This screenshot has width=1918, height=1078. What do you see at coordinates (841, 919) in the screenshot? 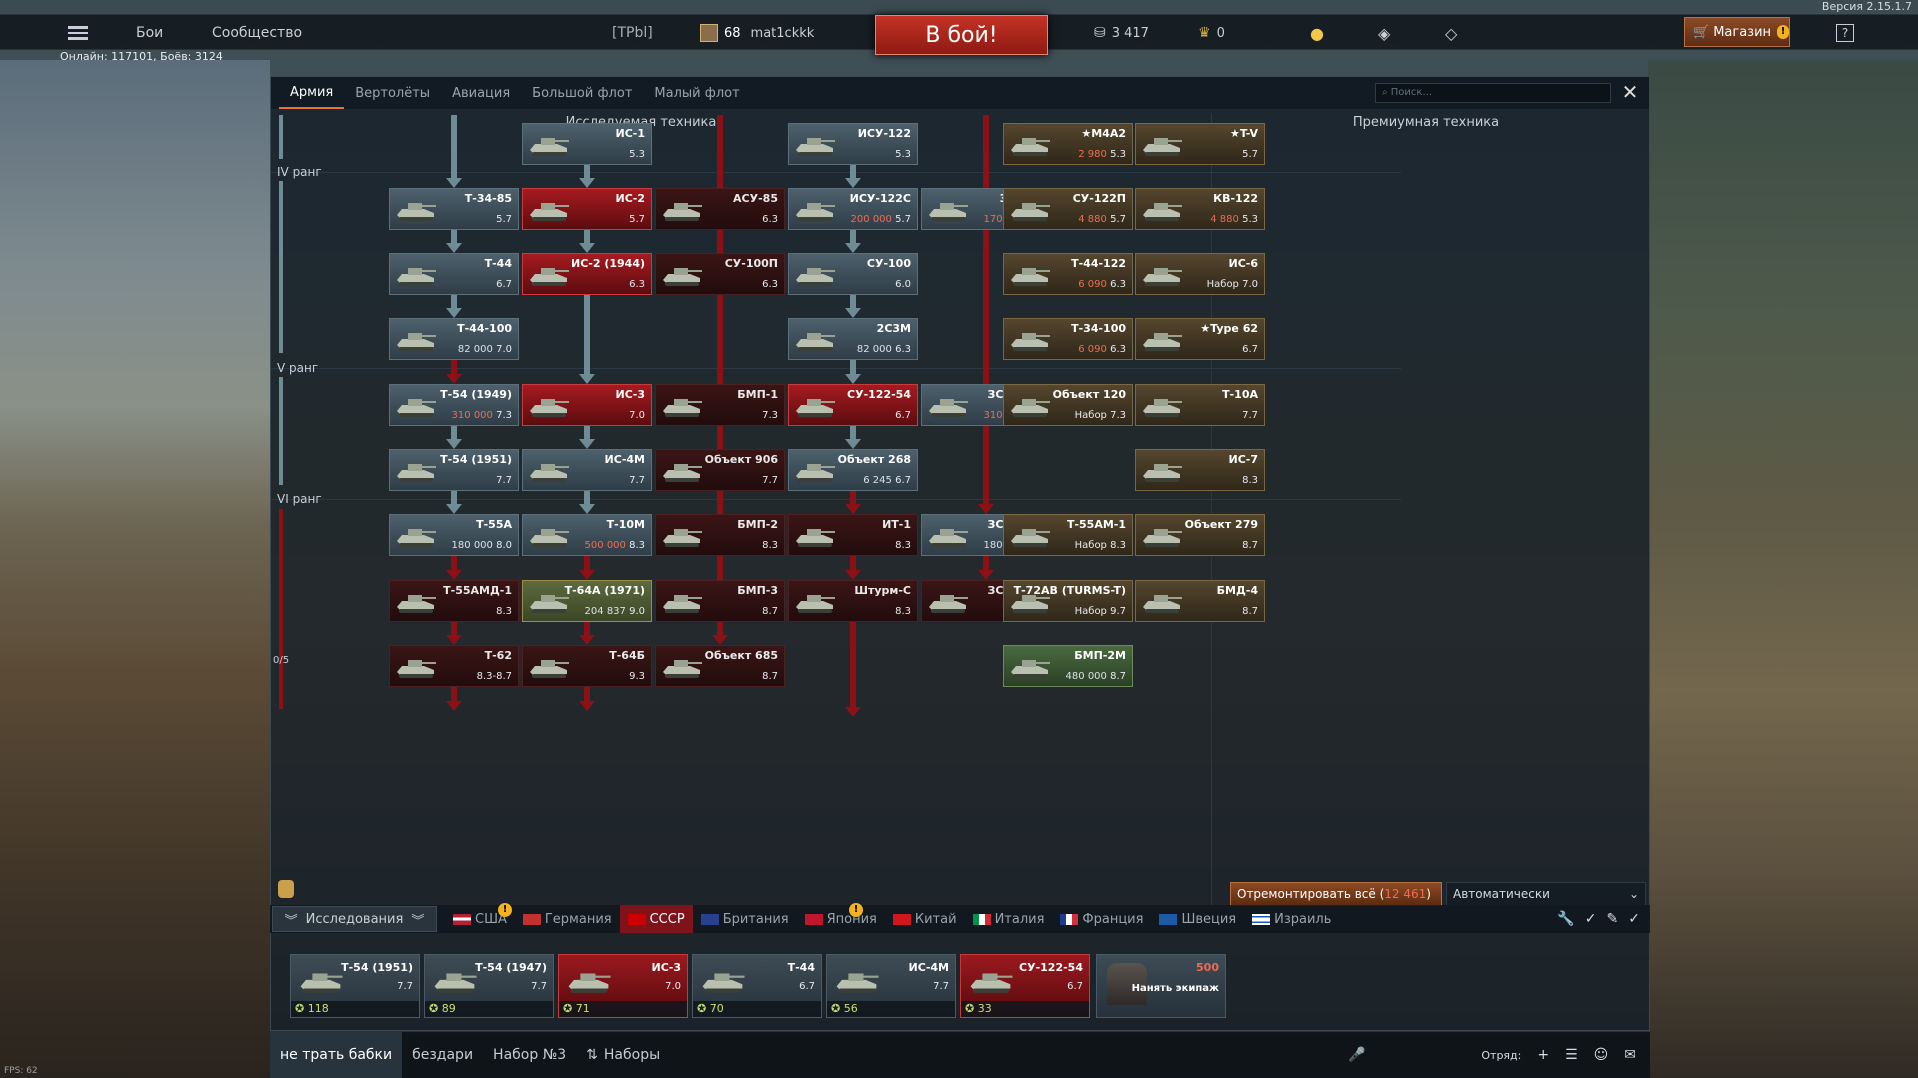
I see `nation-japan: Япония` at bounding box center [841, 919].